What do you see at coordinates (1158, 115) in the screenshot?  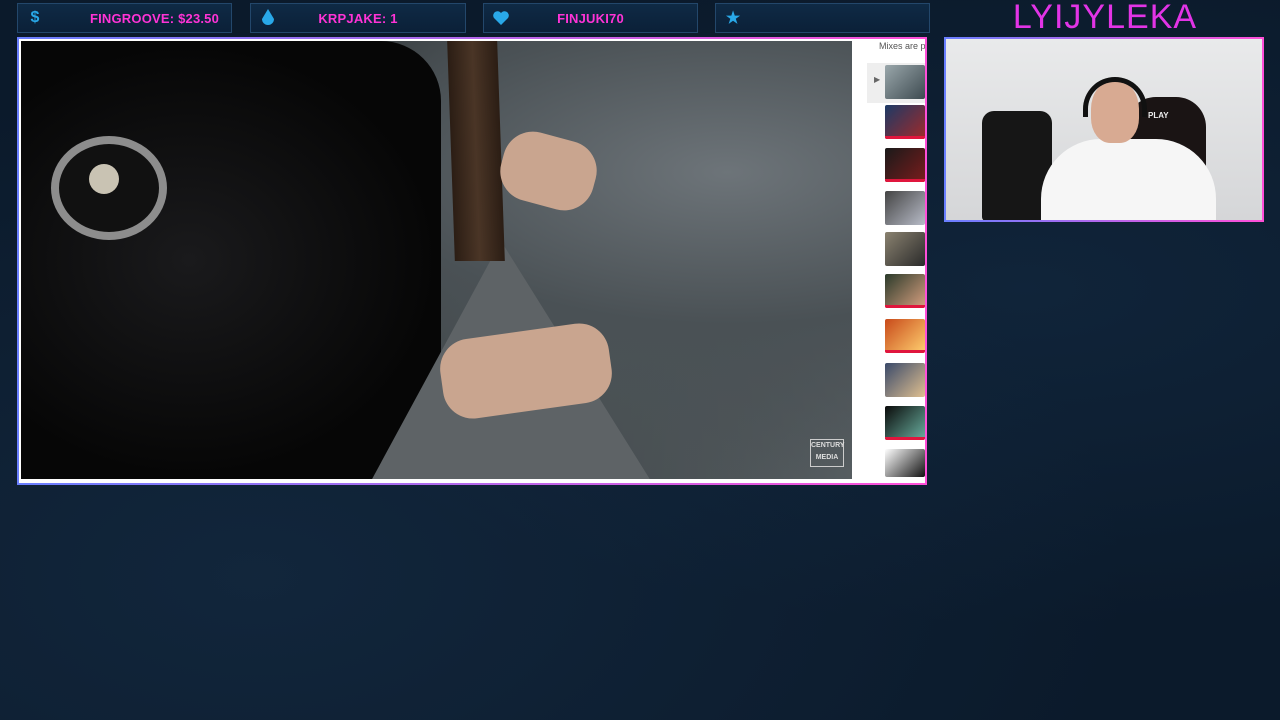 I see `chair-logo: PLAY` at bounding box center [1158, 115].